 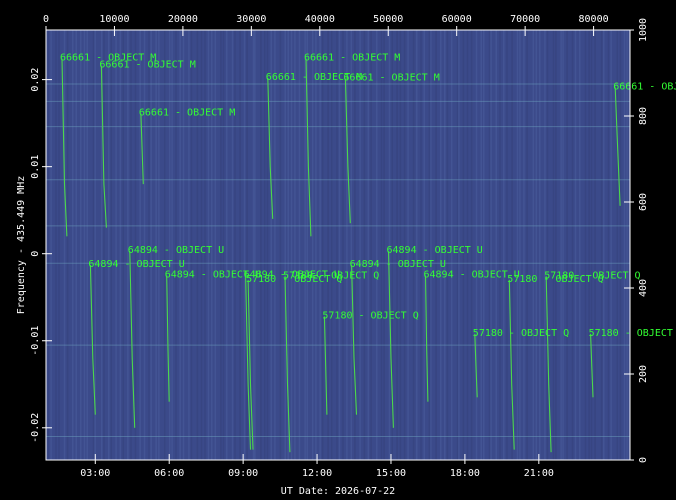 What do you see at coordinates (317, 473) in the screenshot?
I see `x-bottom-tick-label: 12:00` at bounding box center [317, 473].